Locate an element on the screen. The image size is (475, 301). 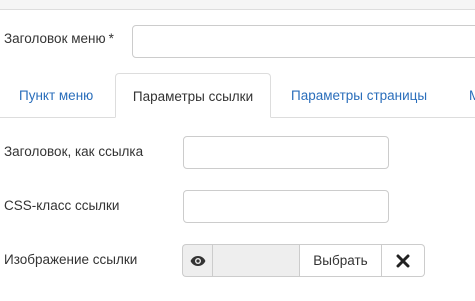
close-icon is located at coordinates (403, 260).